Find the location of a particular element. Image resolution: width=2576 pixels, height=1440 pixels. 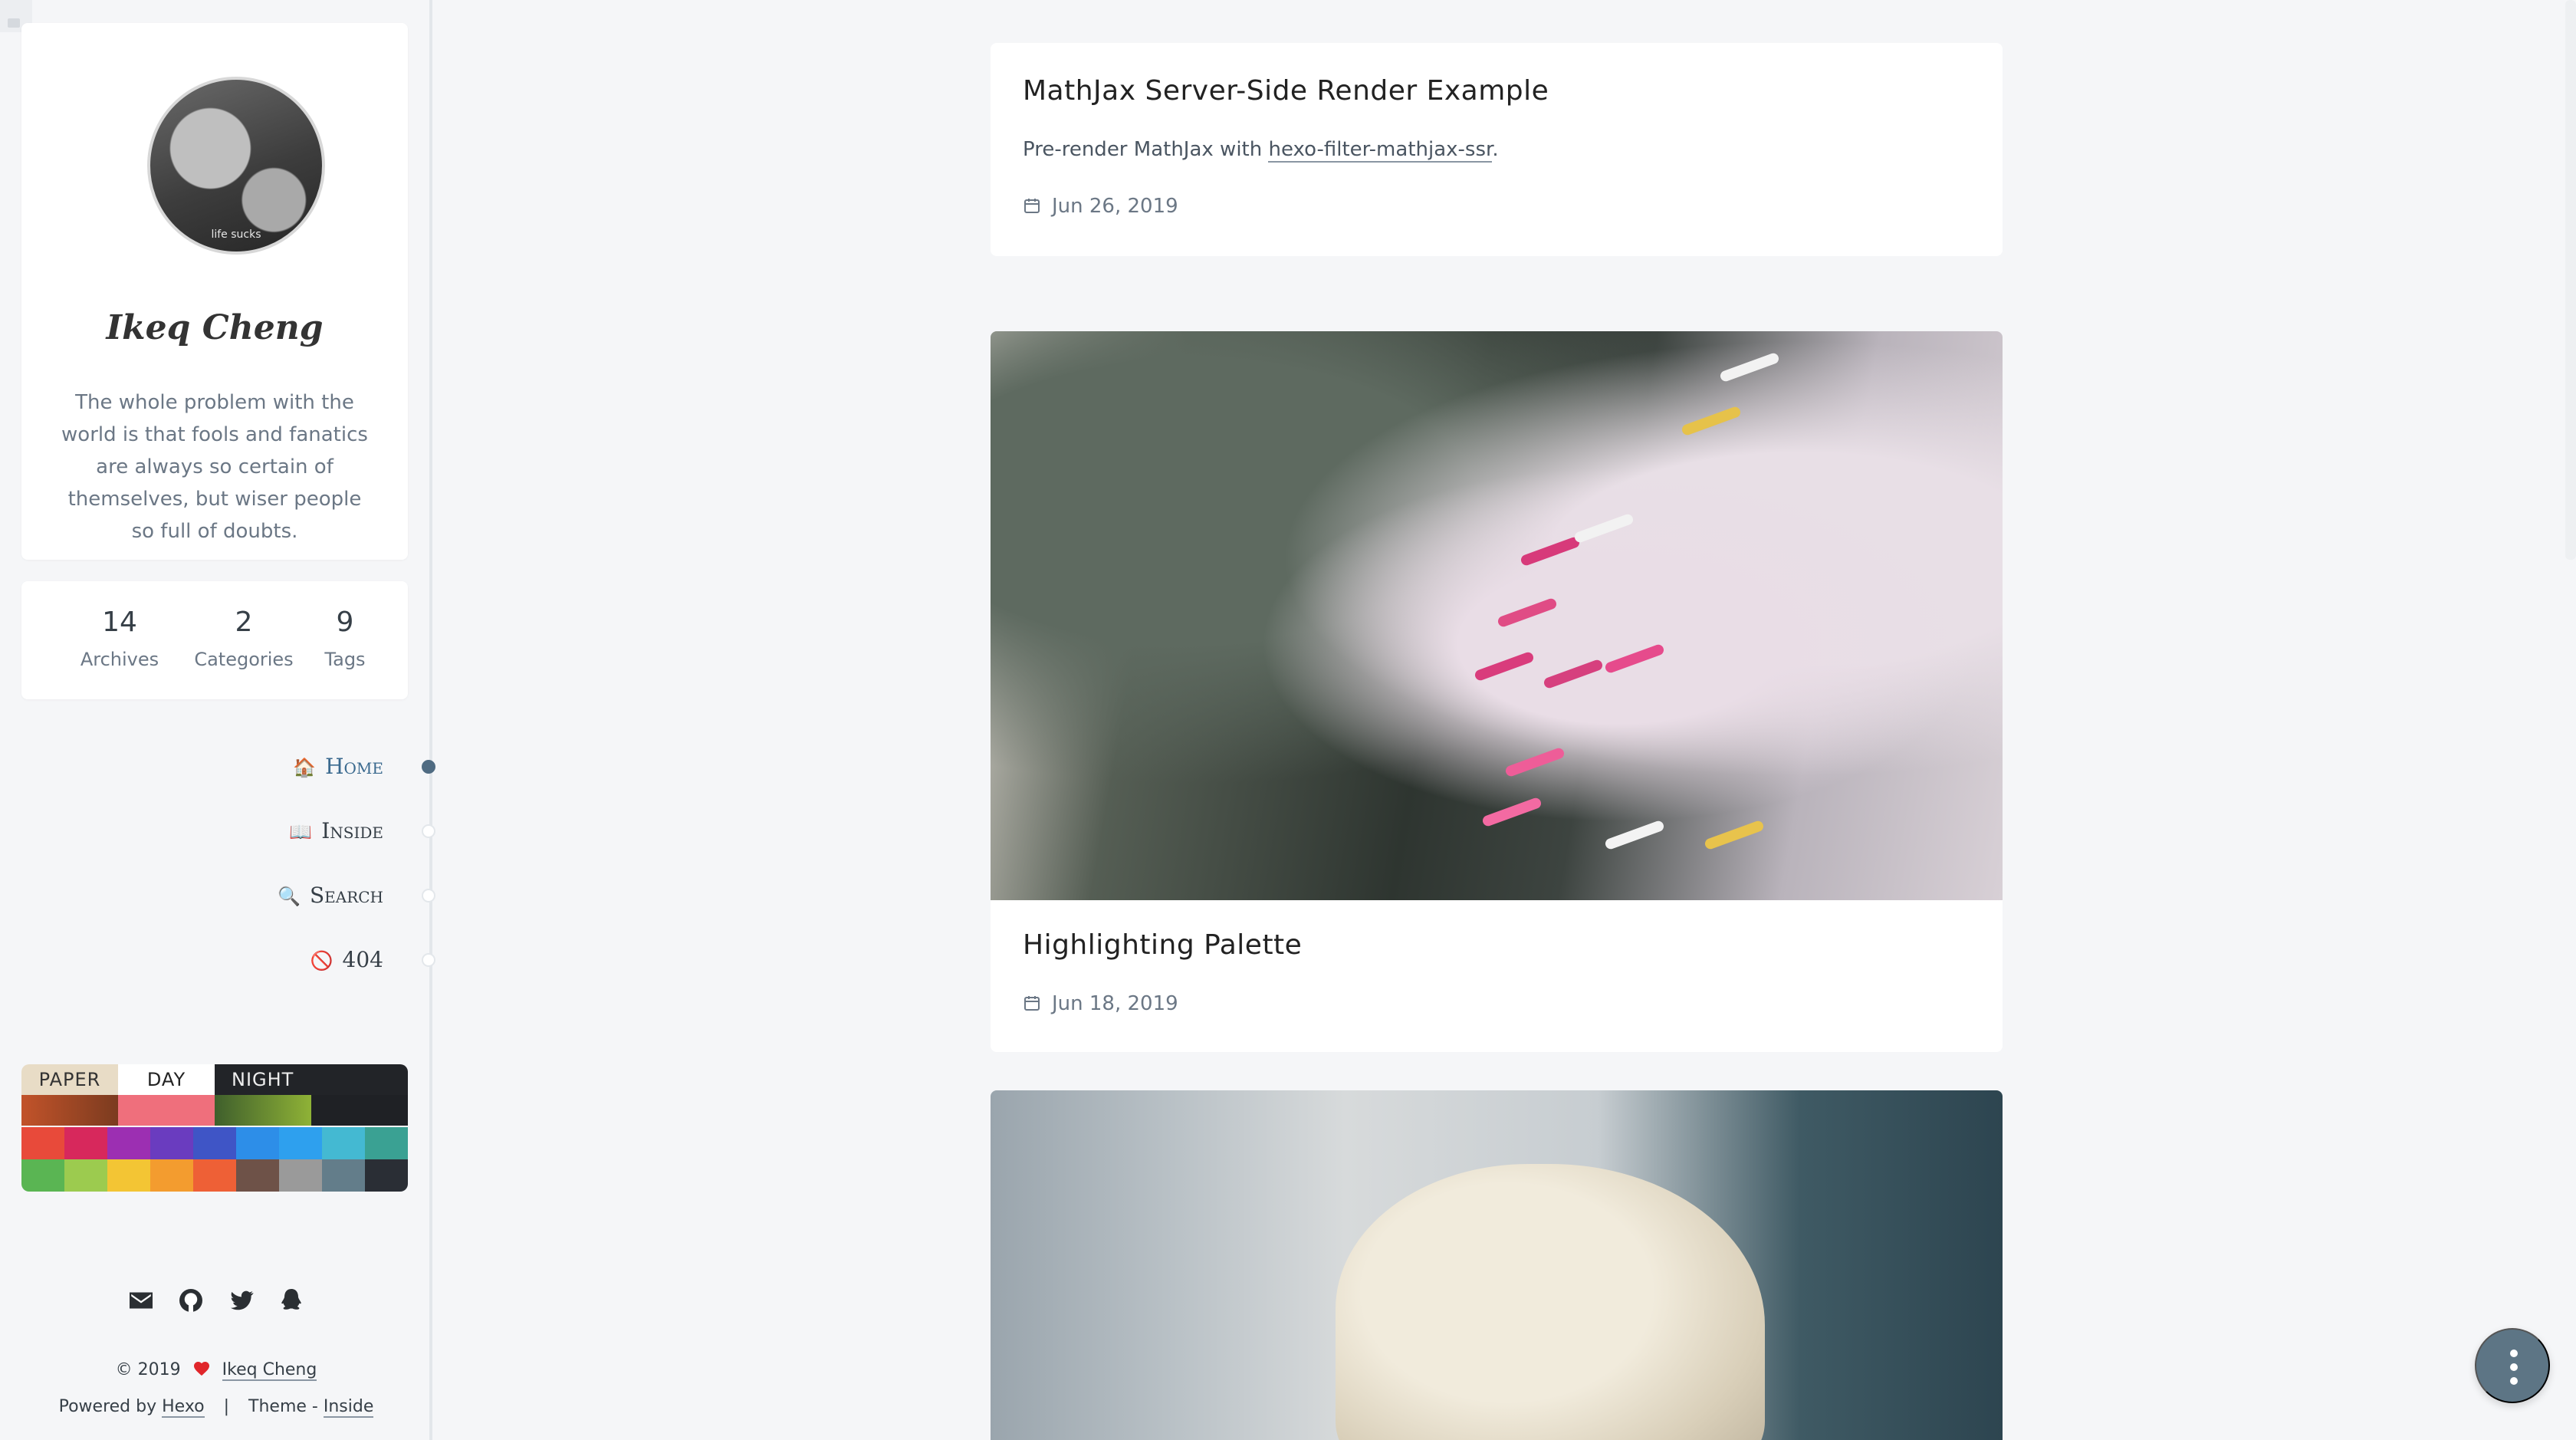

post-card is located at coordinates (1497, 1265).